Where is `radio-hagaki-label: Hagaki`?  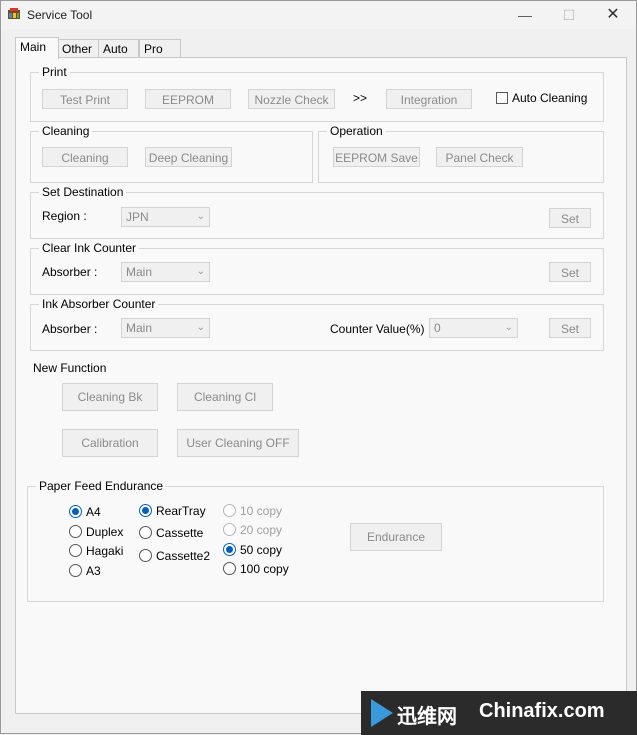
radio-hagaki-label: Hagaki is located at coordinates (105, 551).